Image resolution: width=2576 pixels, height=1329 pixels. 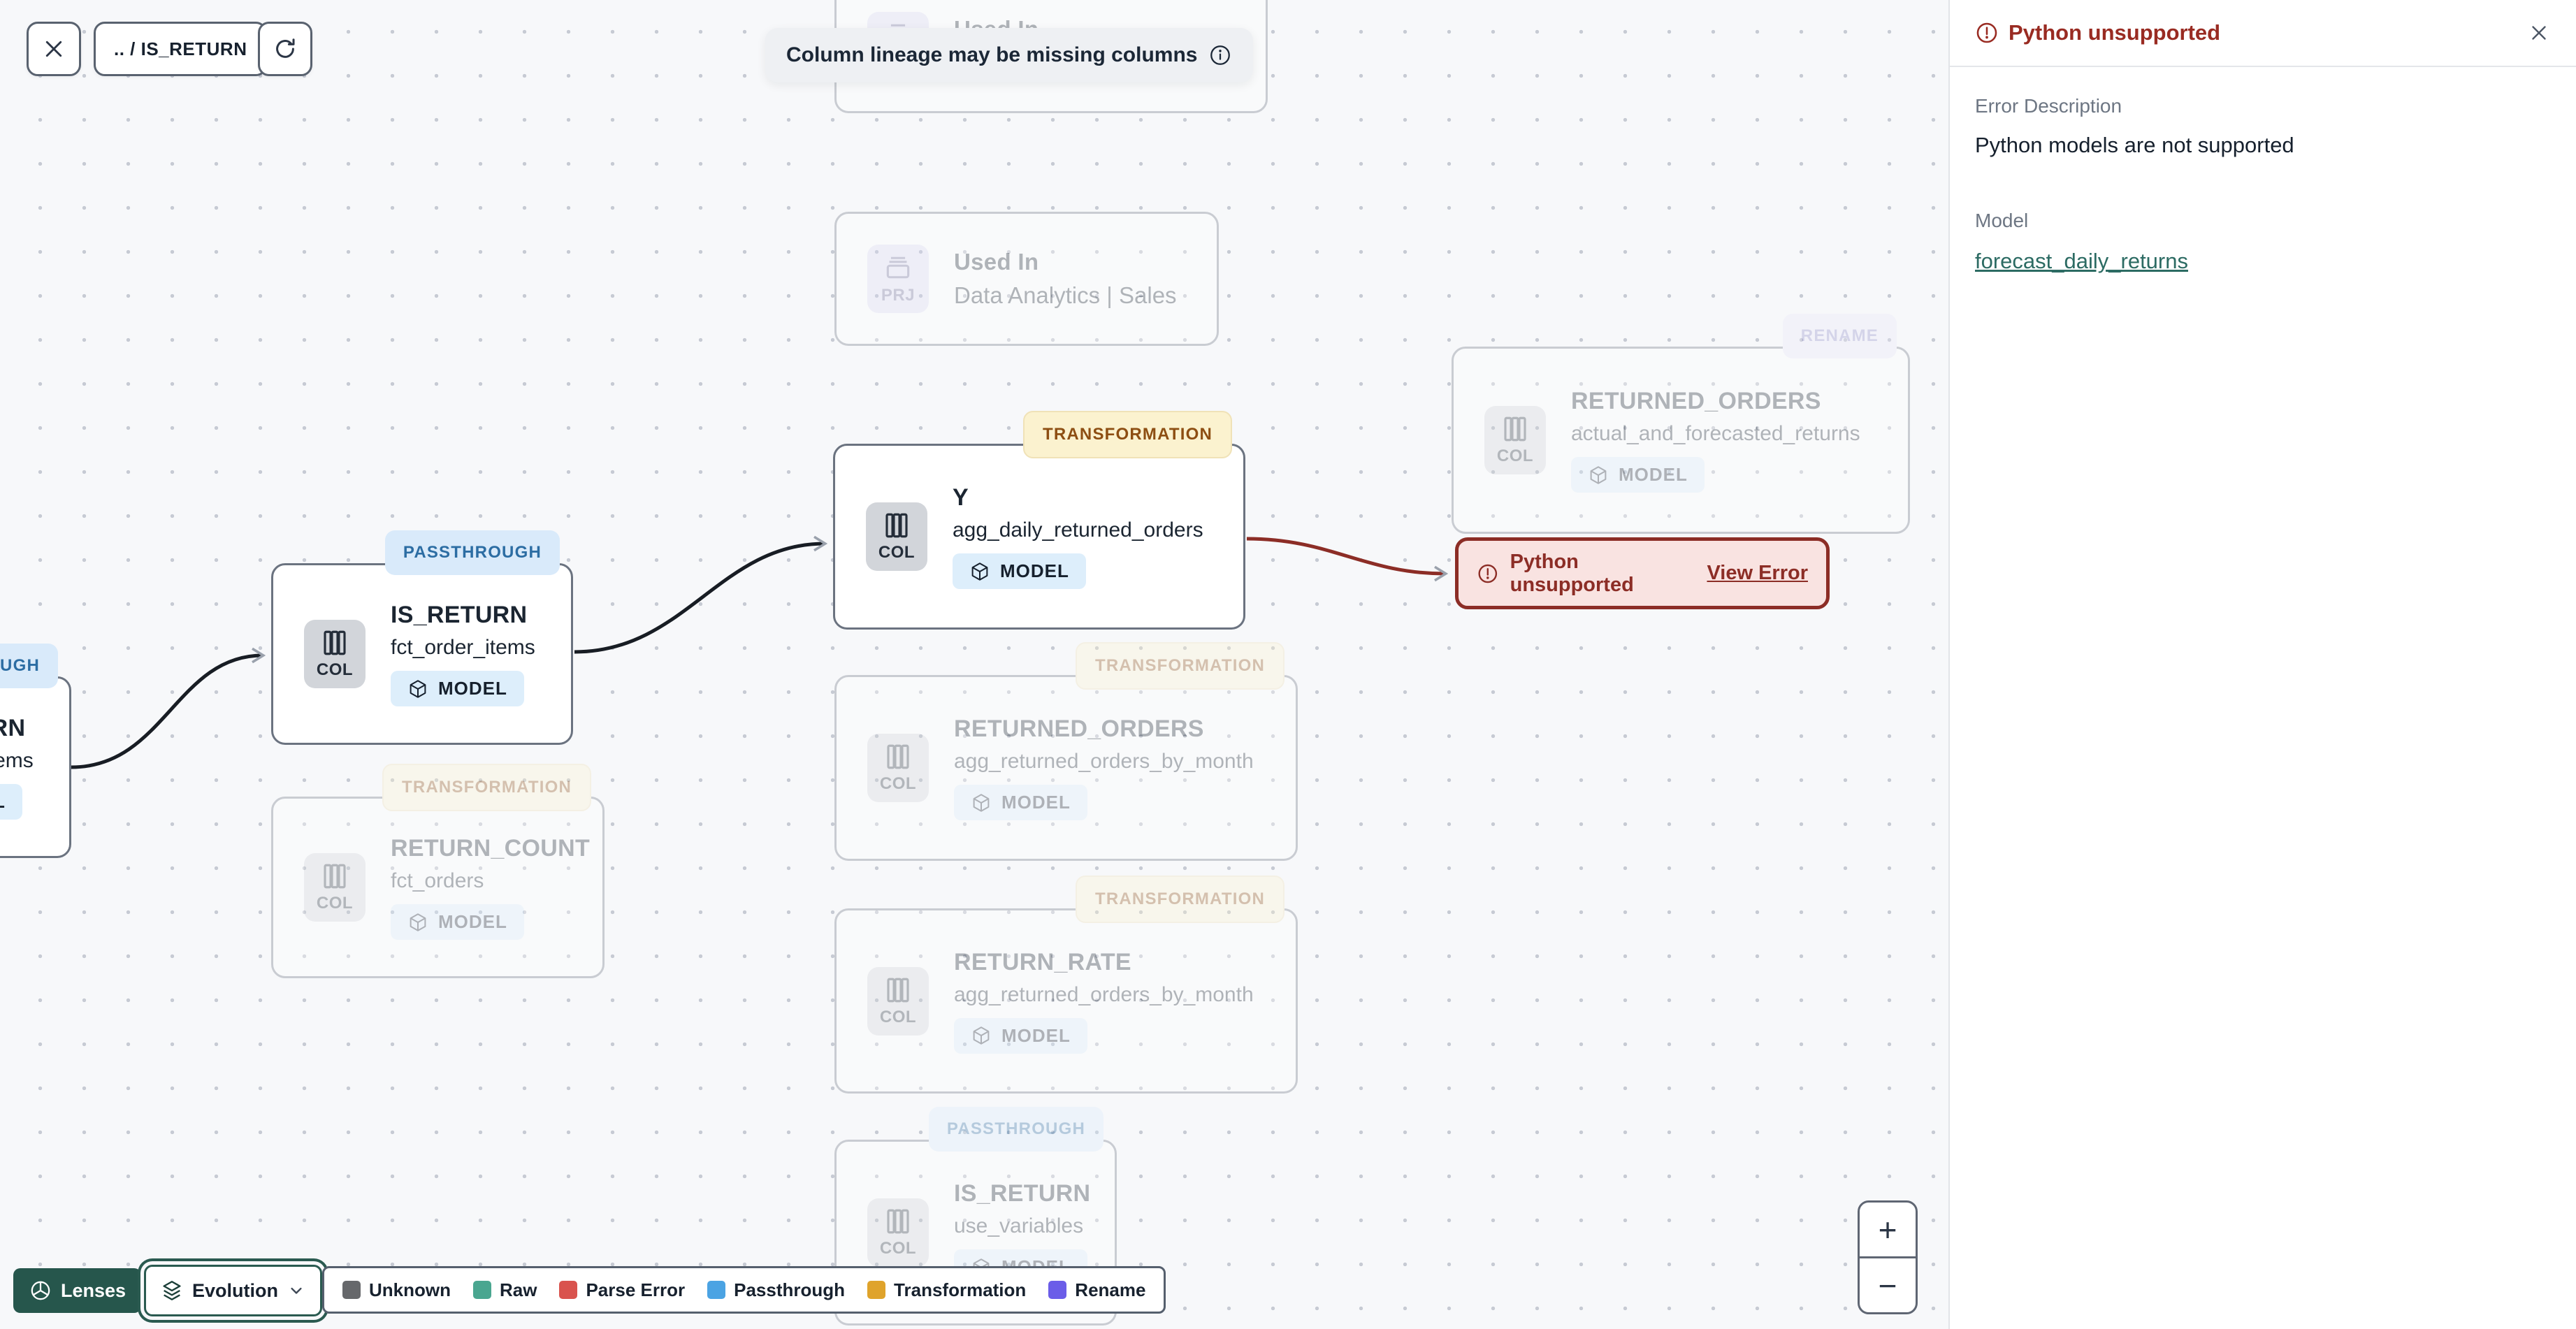 What do you see at coordinates (172, 1290) in the screenshot?
I see `layers-icon` at bounding box center [172, 1290].